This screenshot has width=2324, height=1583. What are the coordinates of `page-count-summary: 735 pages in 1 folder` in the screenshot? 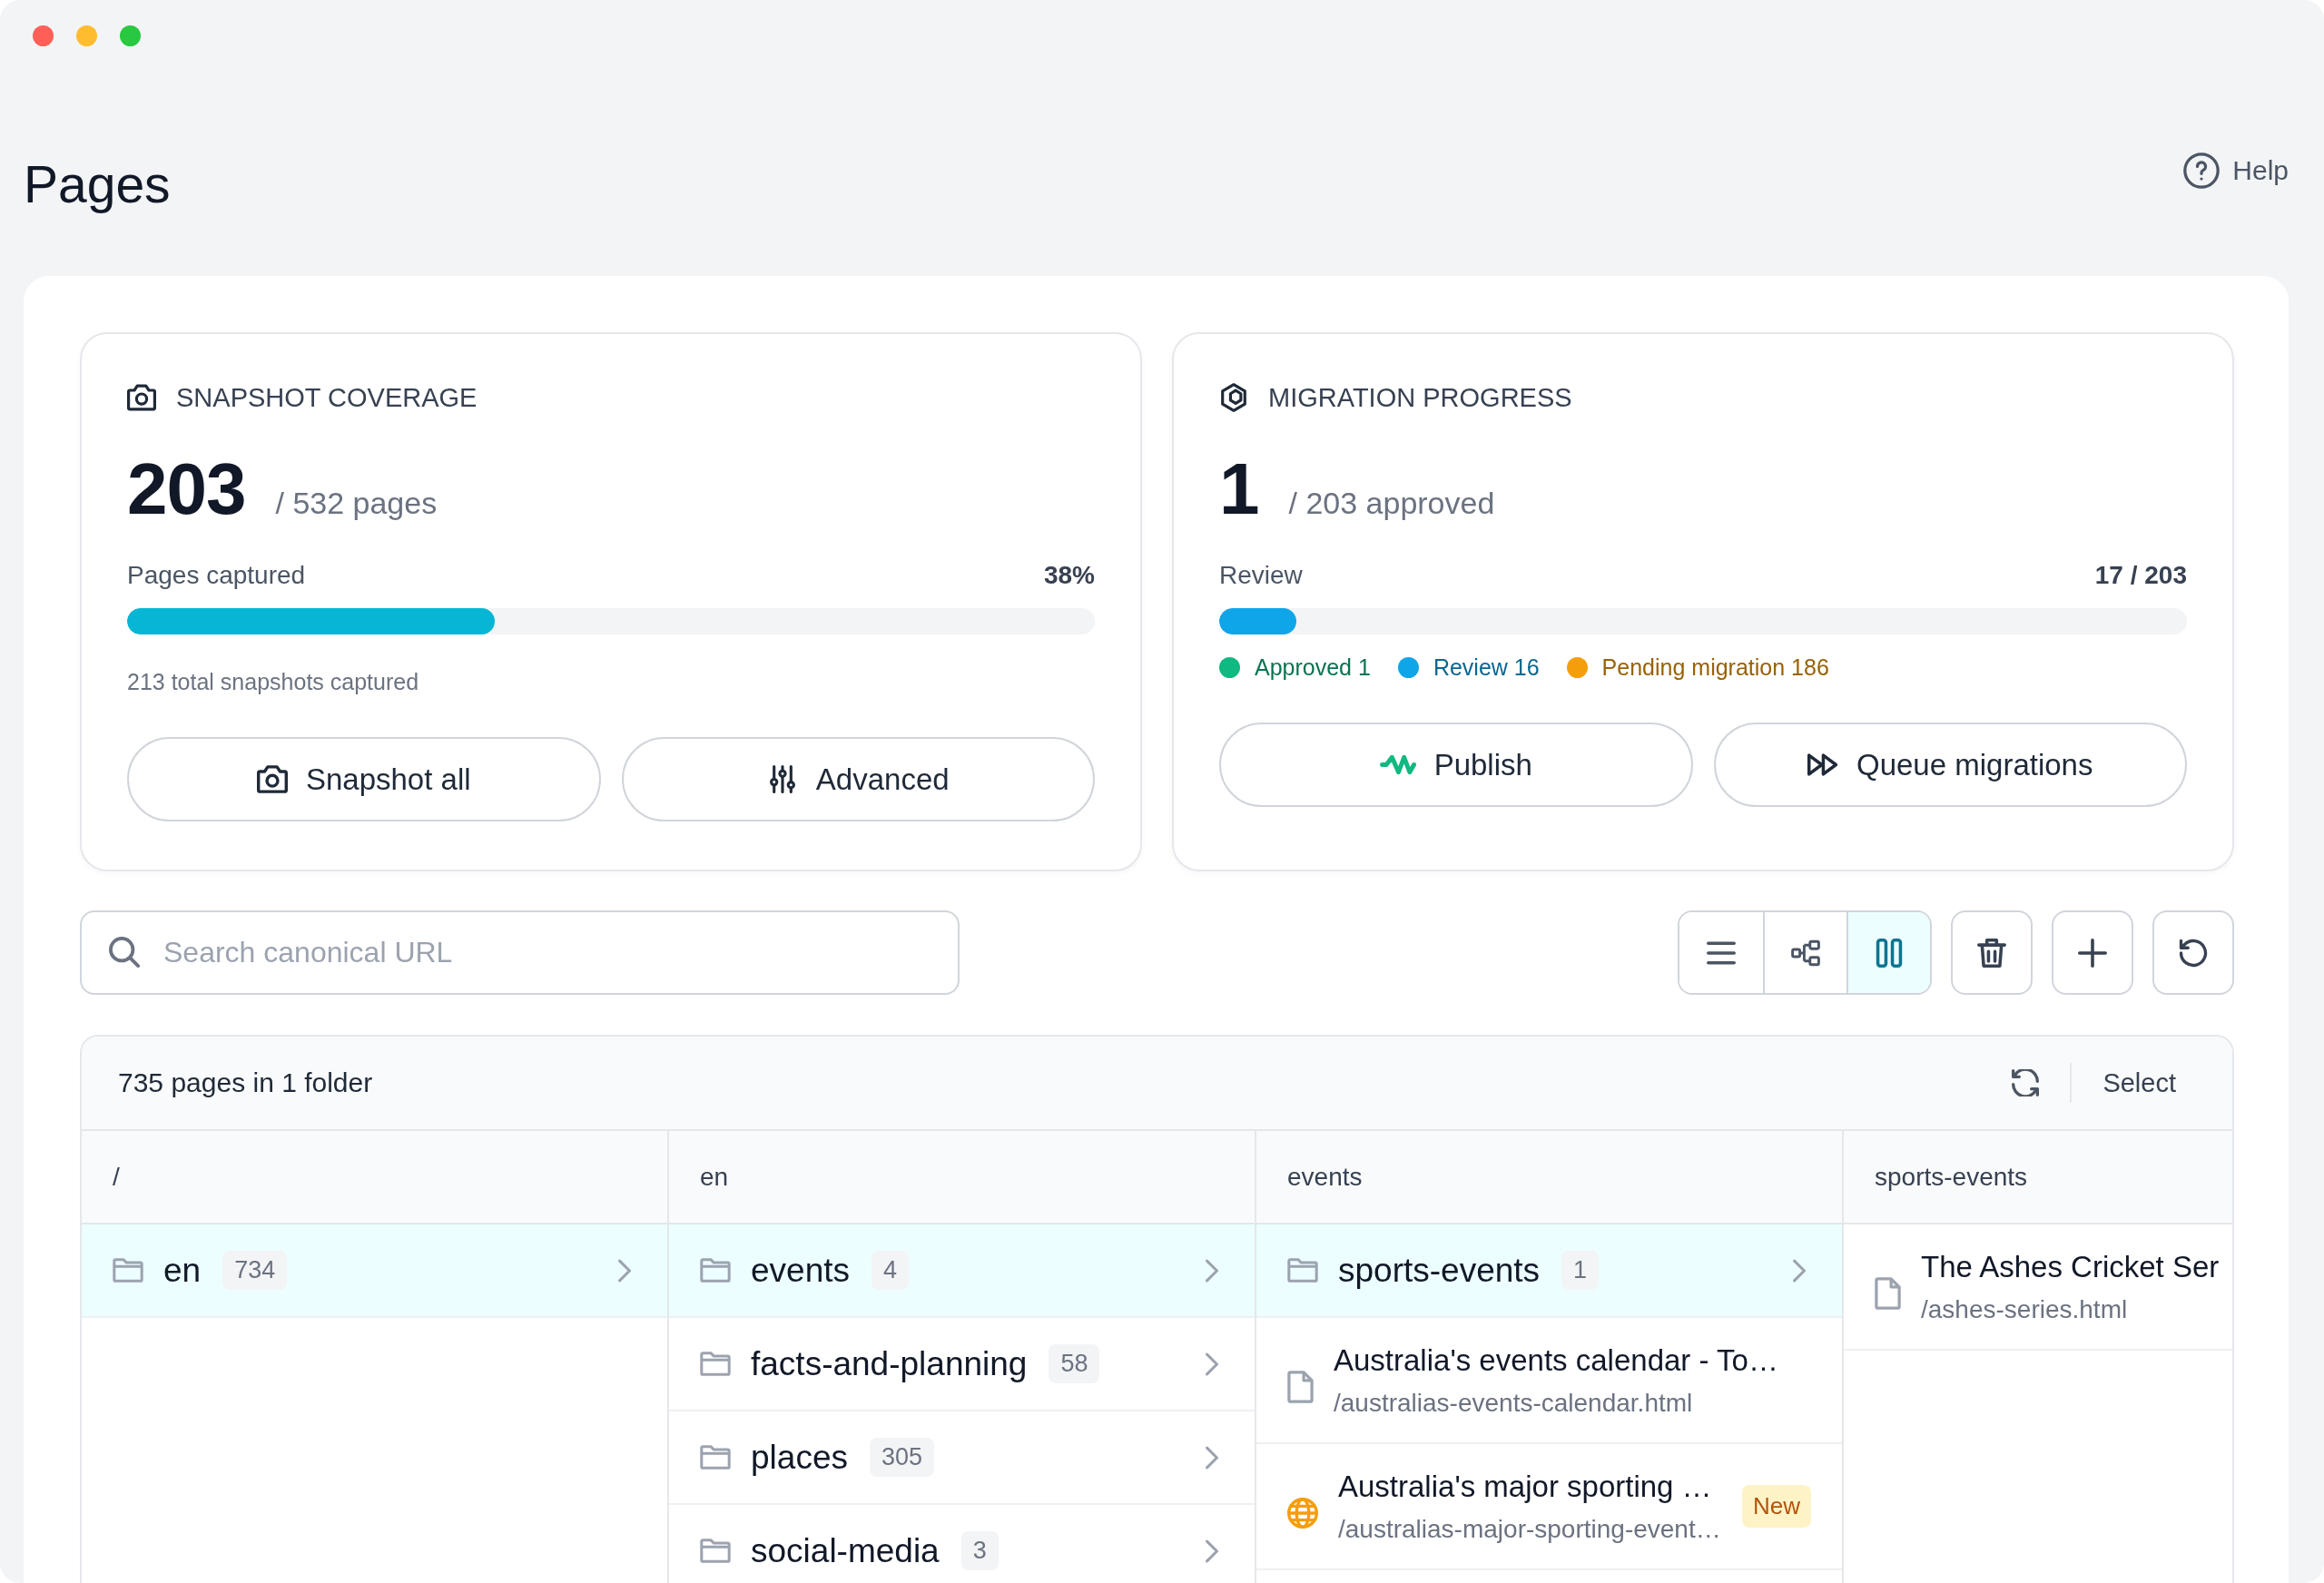 It's located at (245, 1082).